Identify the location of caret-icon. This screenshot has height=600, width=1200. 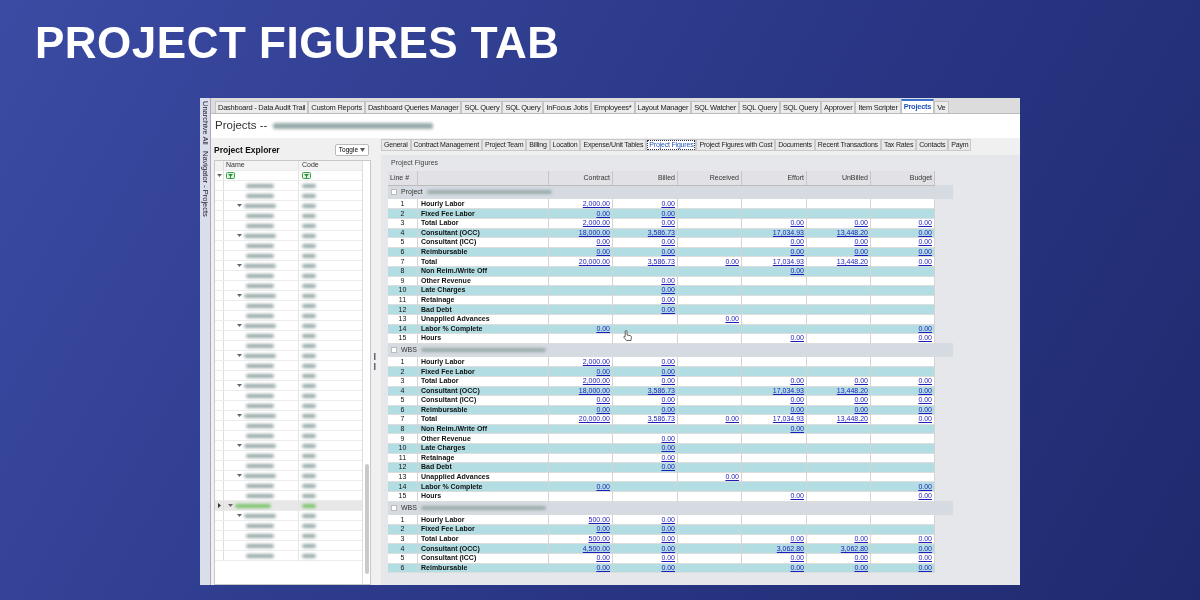
(362, 150).